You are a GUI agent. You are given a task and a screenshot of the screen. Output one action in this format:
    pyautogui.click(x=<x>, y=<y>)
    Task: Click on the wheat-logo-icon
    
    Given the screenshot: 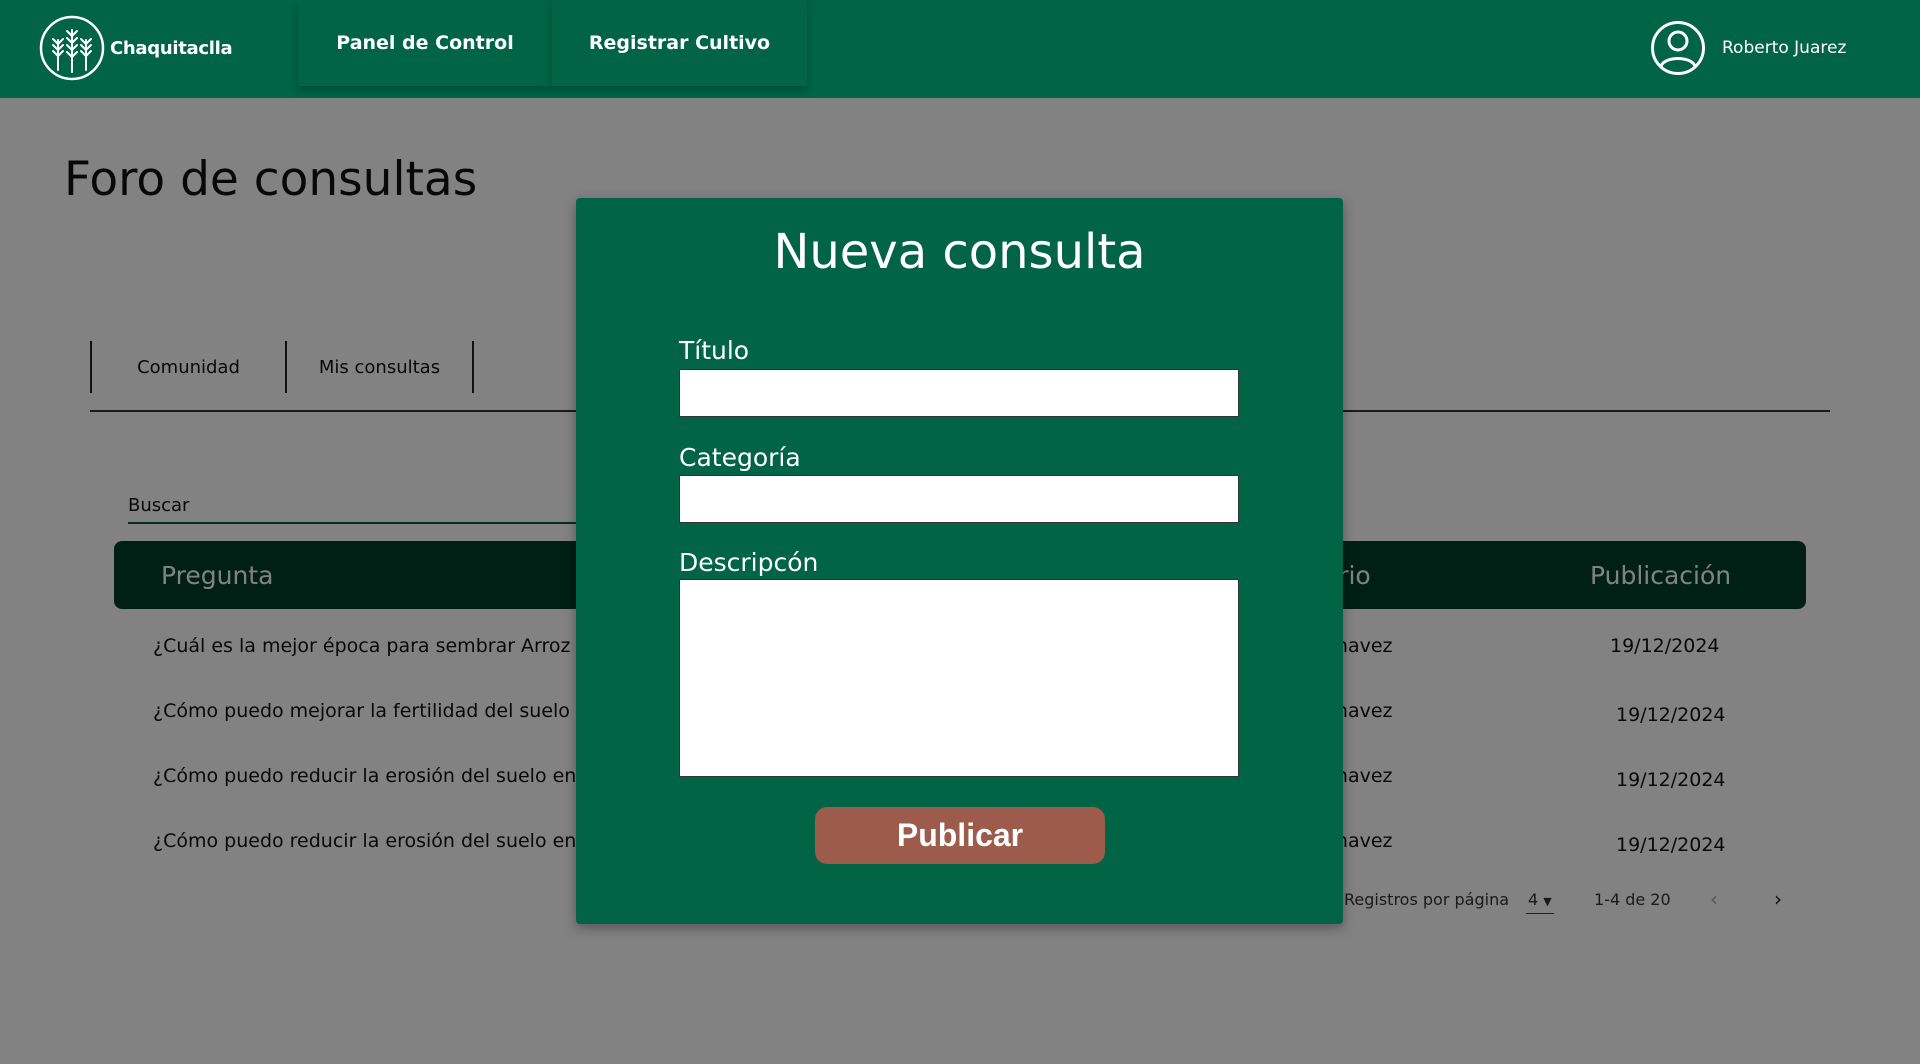 What is the action you would take?
    pyautogui.click(x=72, y=48)
    